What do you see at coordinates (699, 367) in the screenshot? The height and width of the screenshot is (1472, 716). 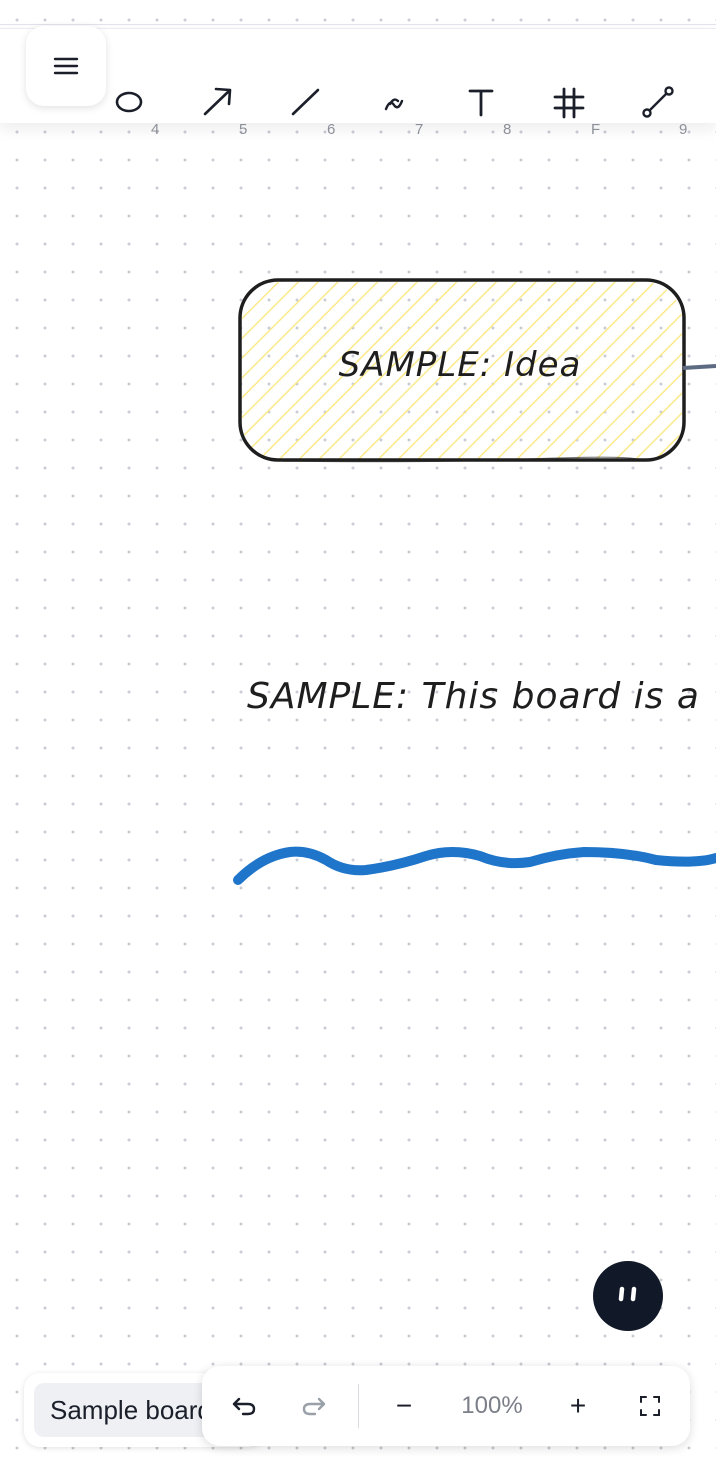 I see `connector-line` at bounding box center [699, 367].